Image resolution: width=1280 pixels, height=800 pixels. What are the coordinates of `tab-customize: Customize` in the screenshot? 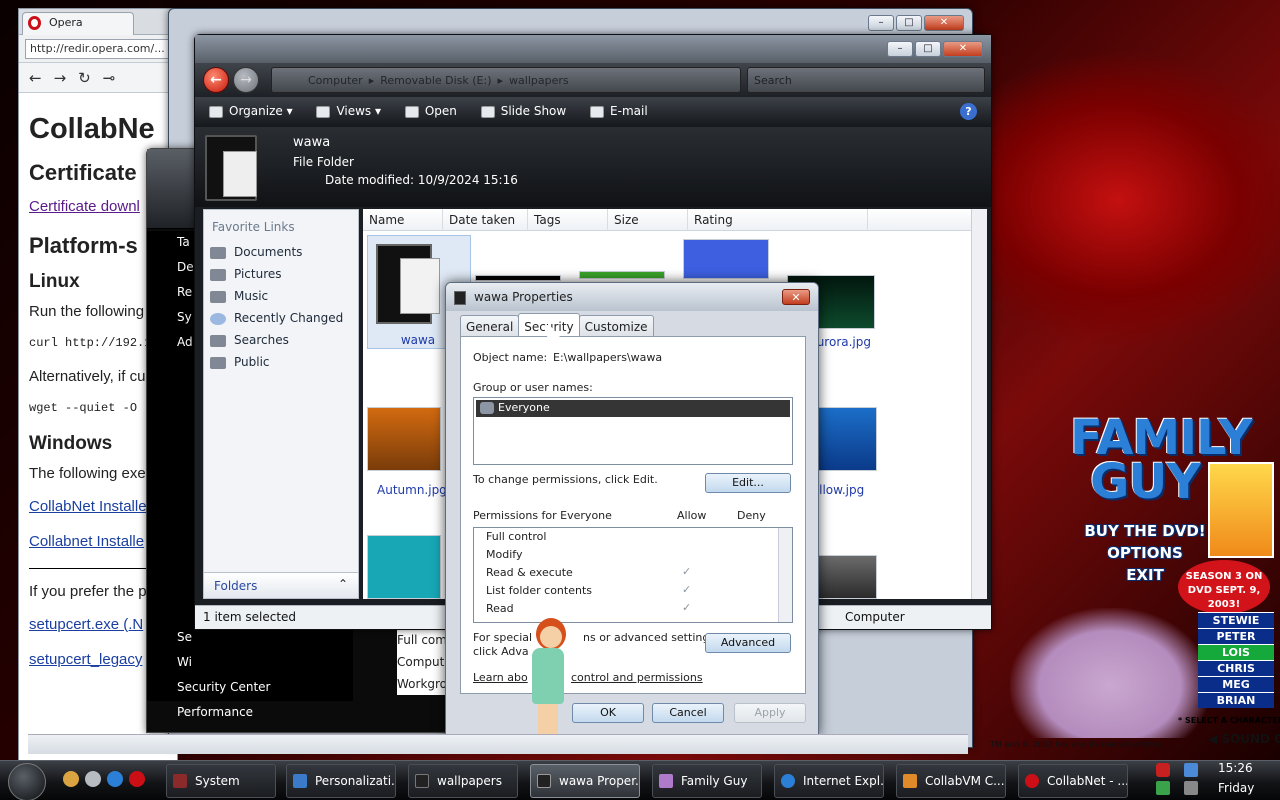 It's located at (616, 326).